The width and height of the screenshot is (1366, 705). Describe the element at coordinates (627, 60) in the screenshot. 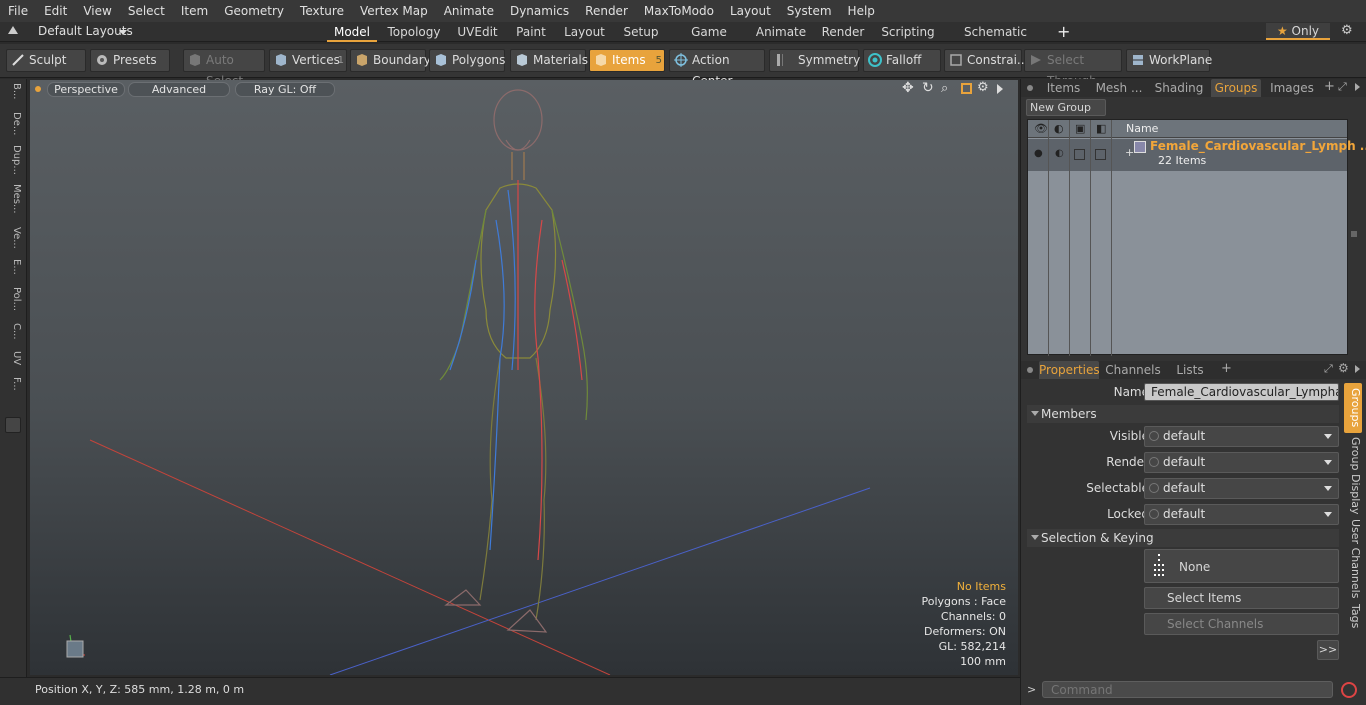

I see `items-button: Items 5` at that location.